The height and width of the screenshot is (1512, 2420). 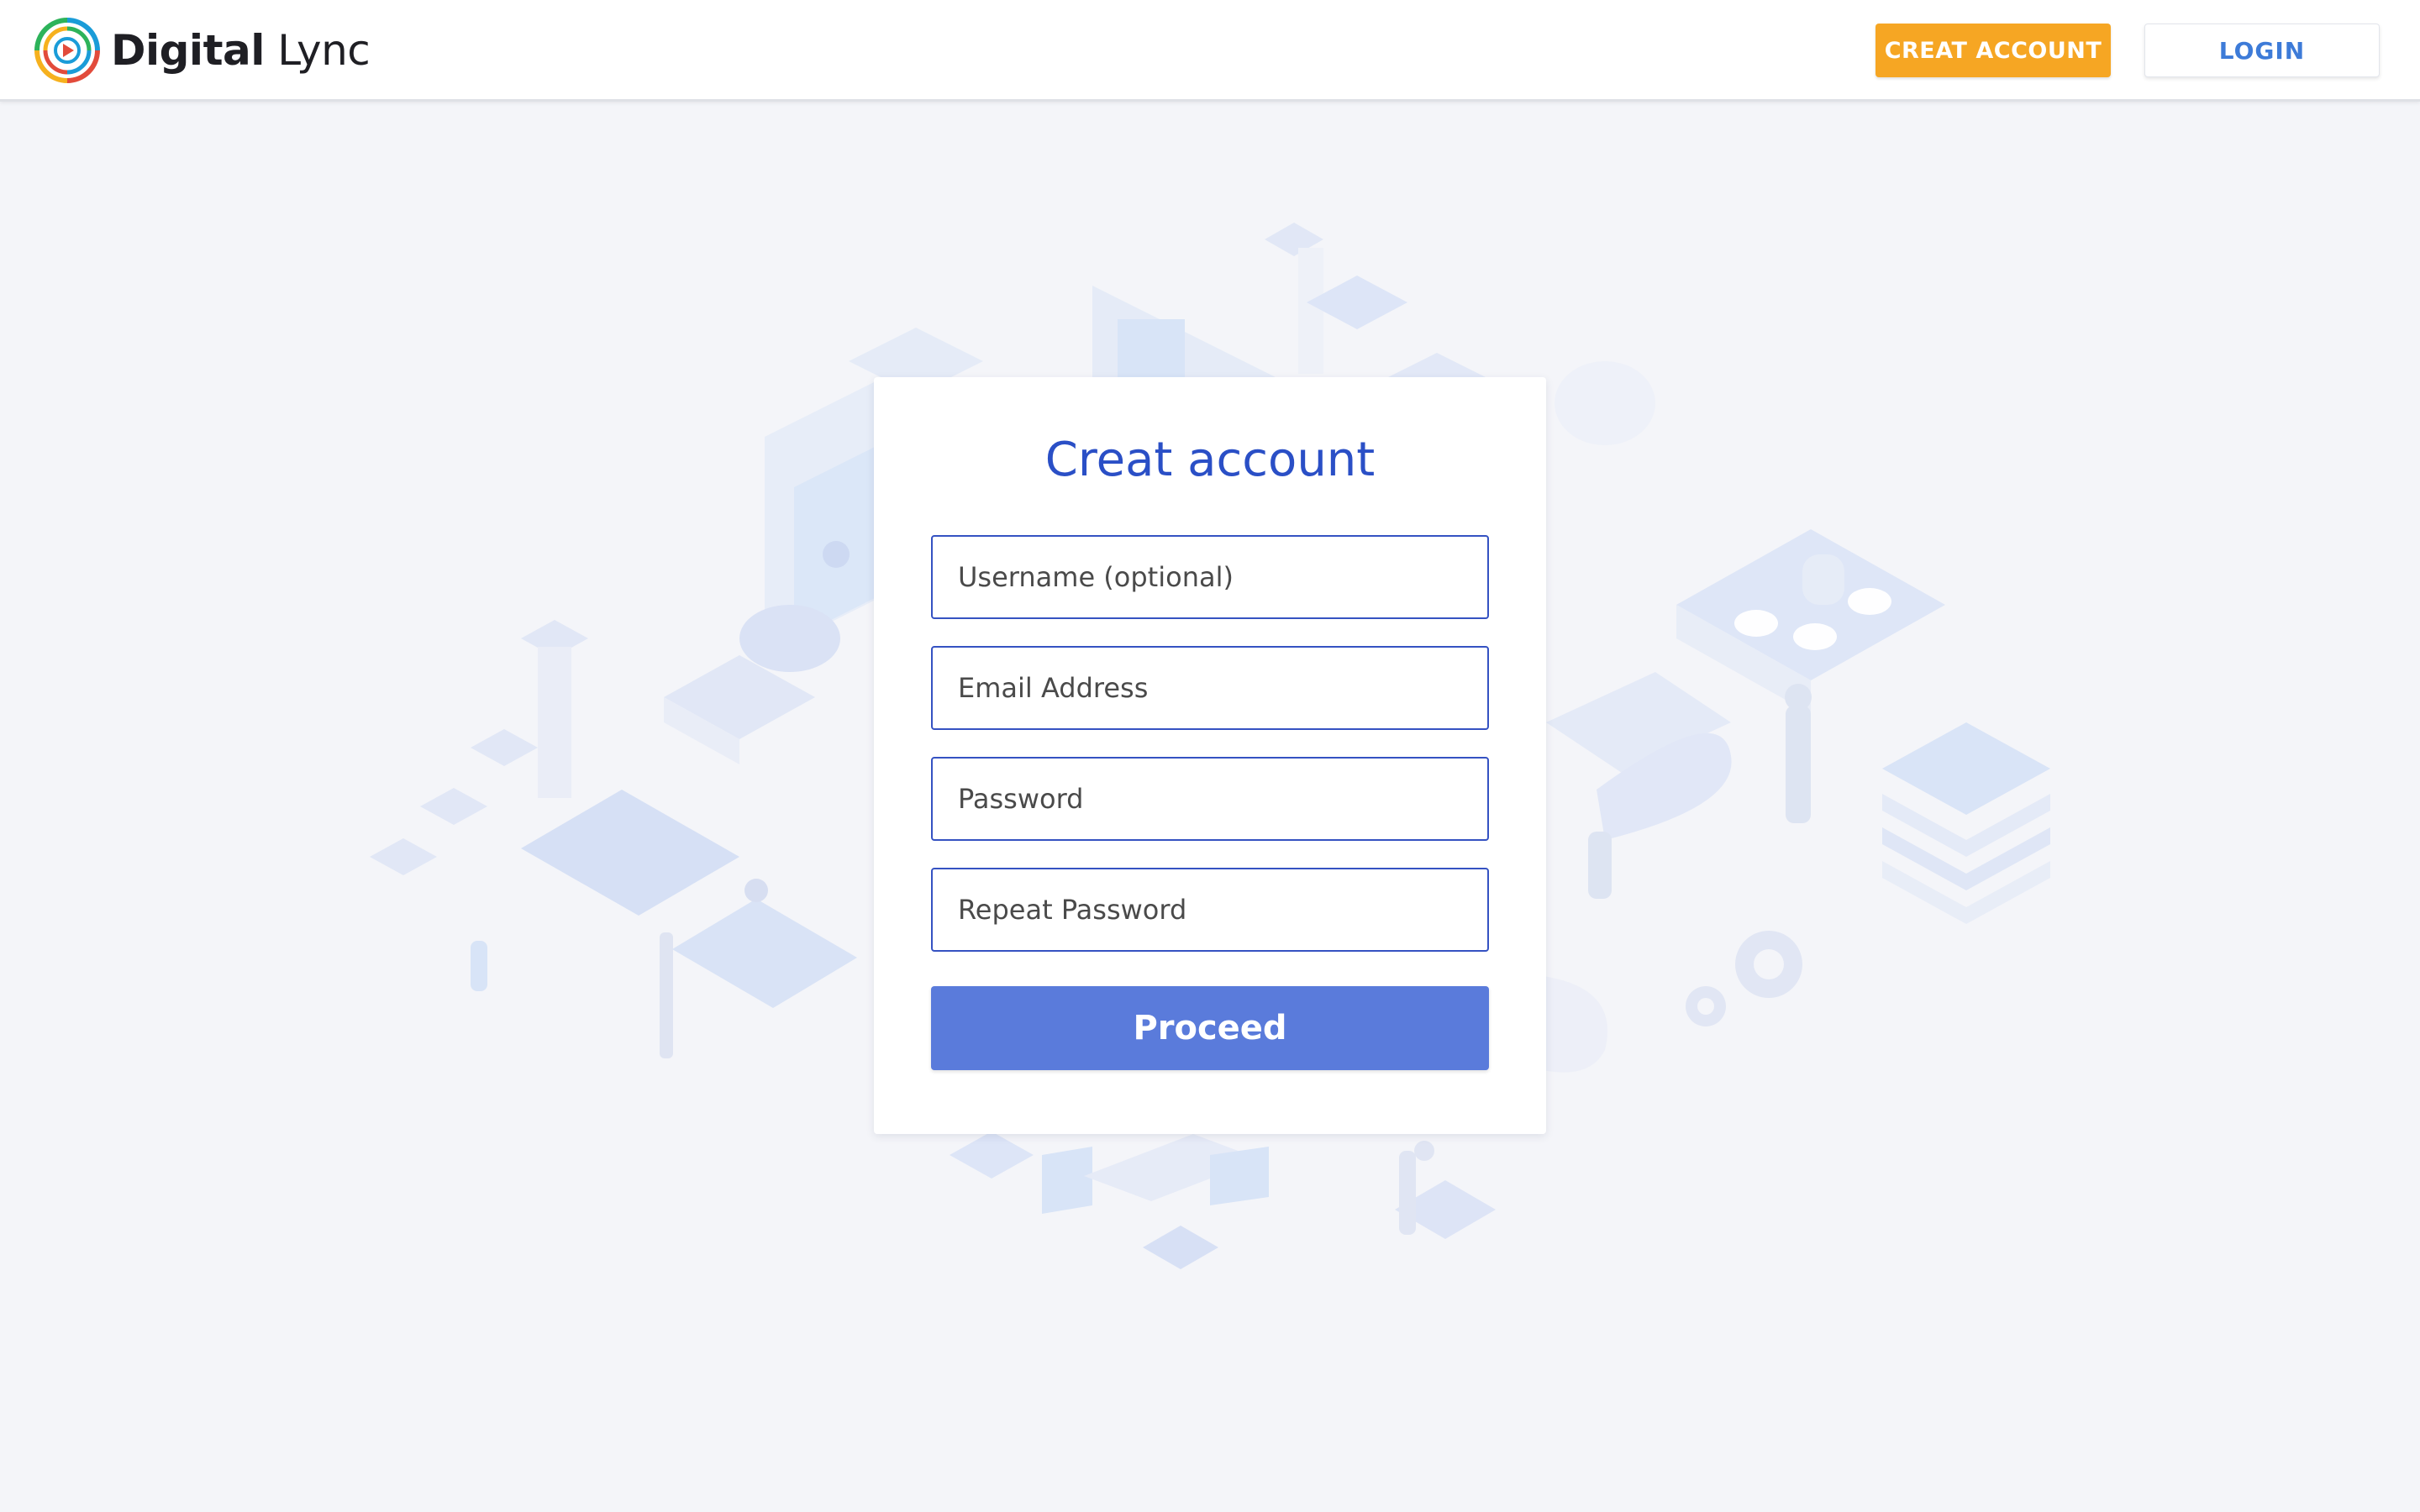 I want to click on brand-logo: Digital Lync, so click(x=202, y=50).